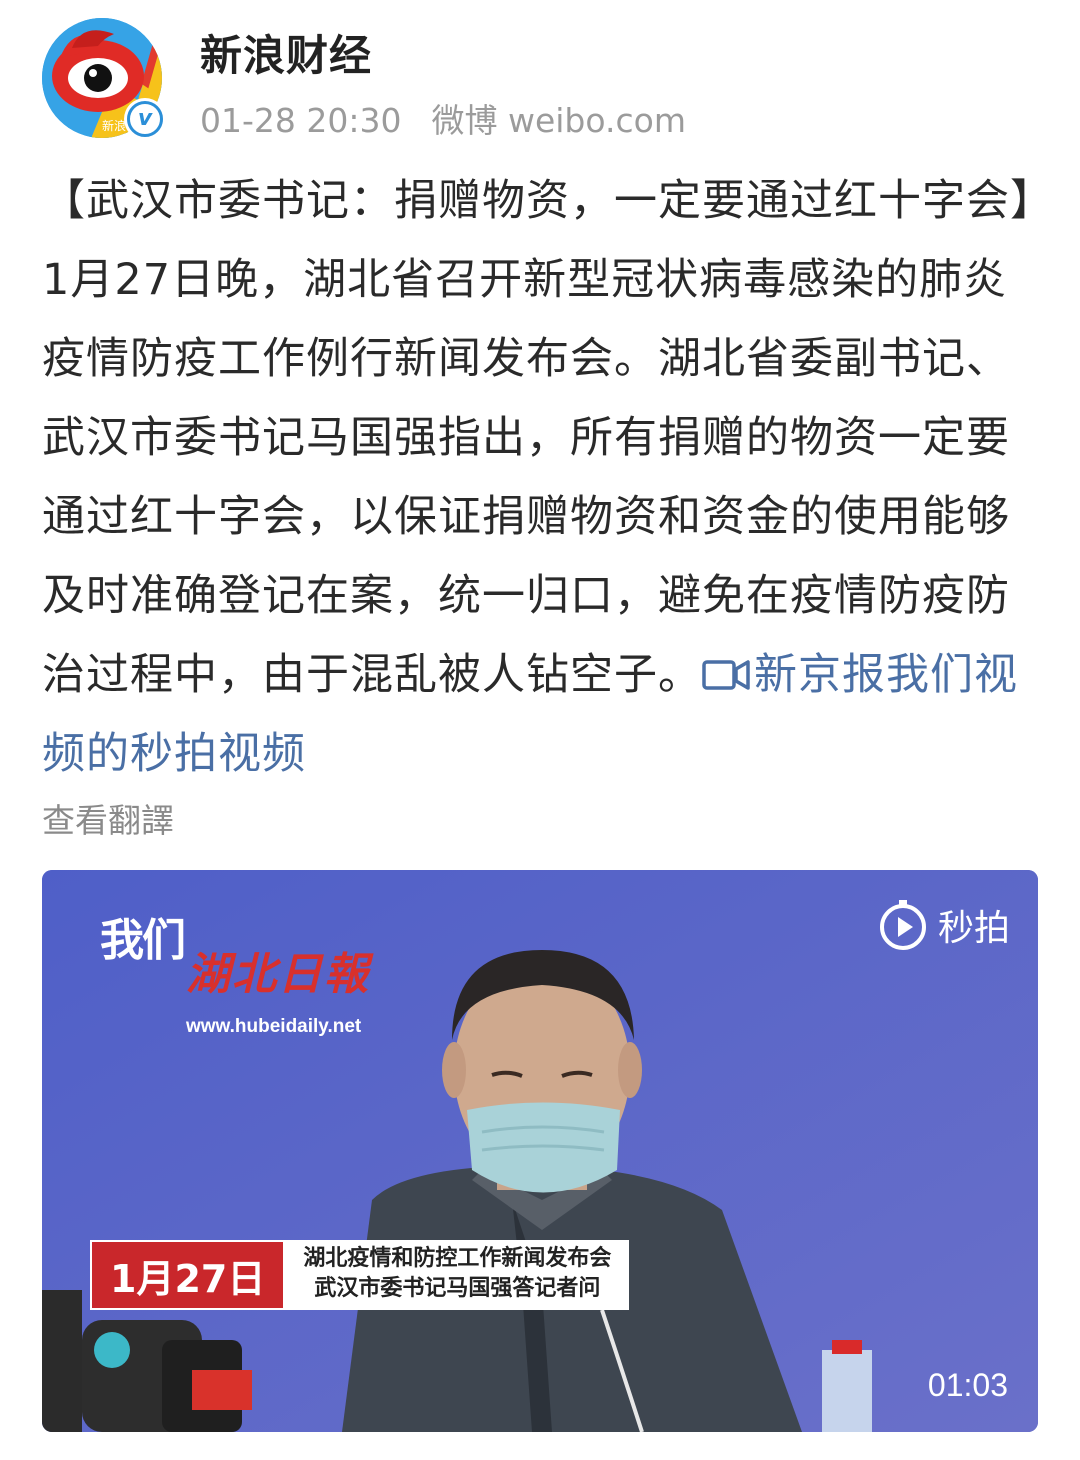 The height and width of the screenshot is (1460, 1080). What do you see at coordinates (726, 675) in the screenshot?
I see `video-camera-icon` at bounding box center [726, 675].